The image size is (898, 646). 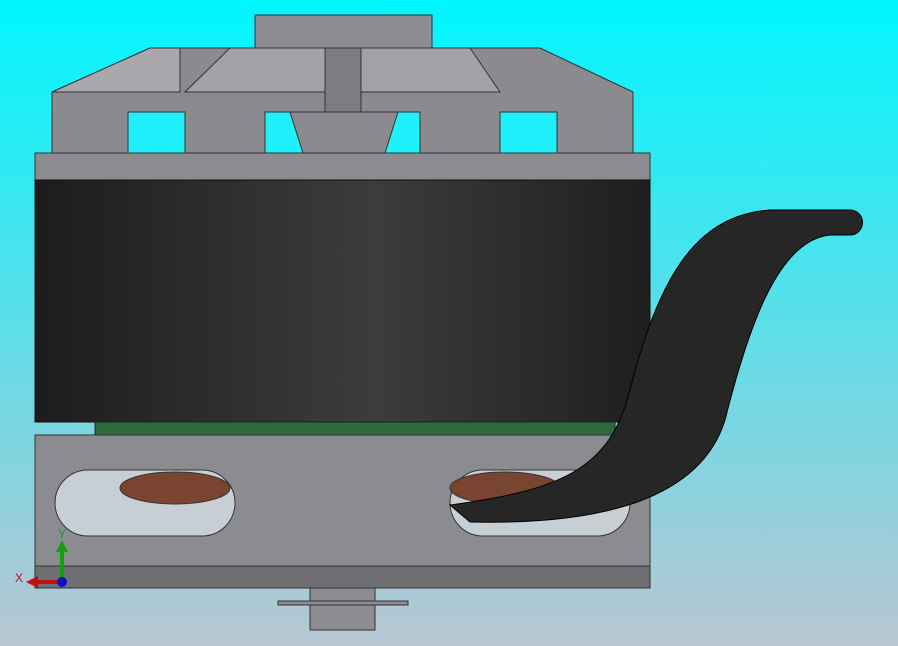 I want to click on bottom-shaft, so click(x=342, y=609).